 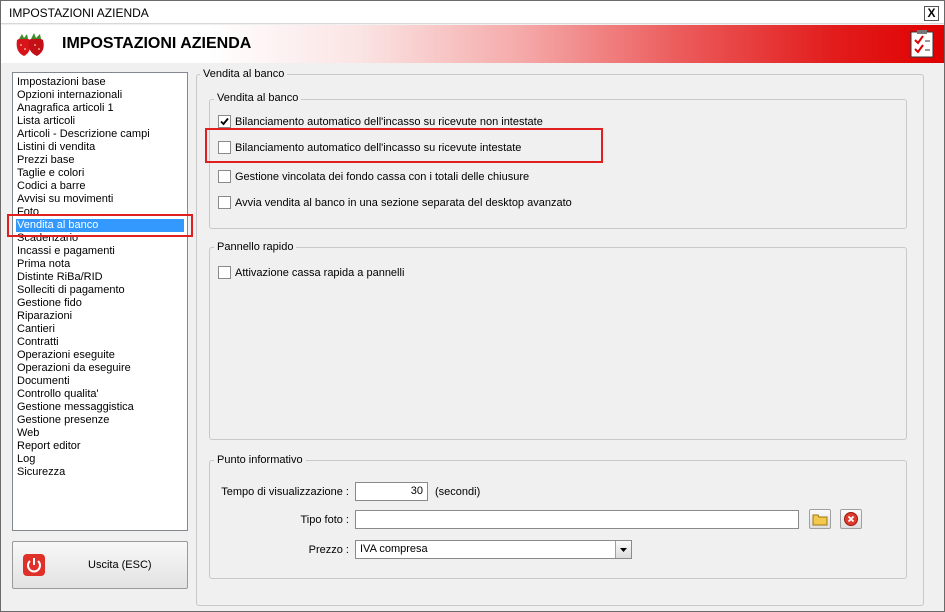 What do you see at coordinates (472, 44) in the screenshot?
I see `header-banner: IMPOSTAZIONI AZIENDA` at bounding box center [472, 44].